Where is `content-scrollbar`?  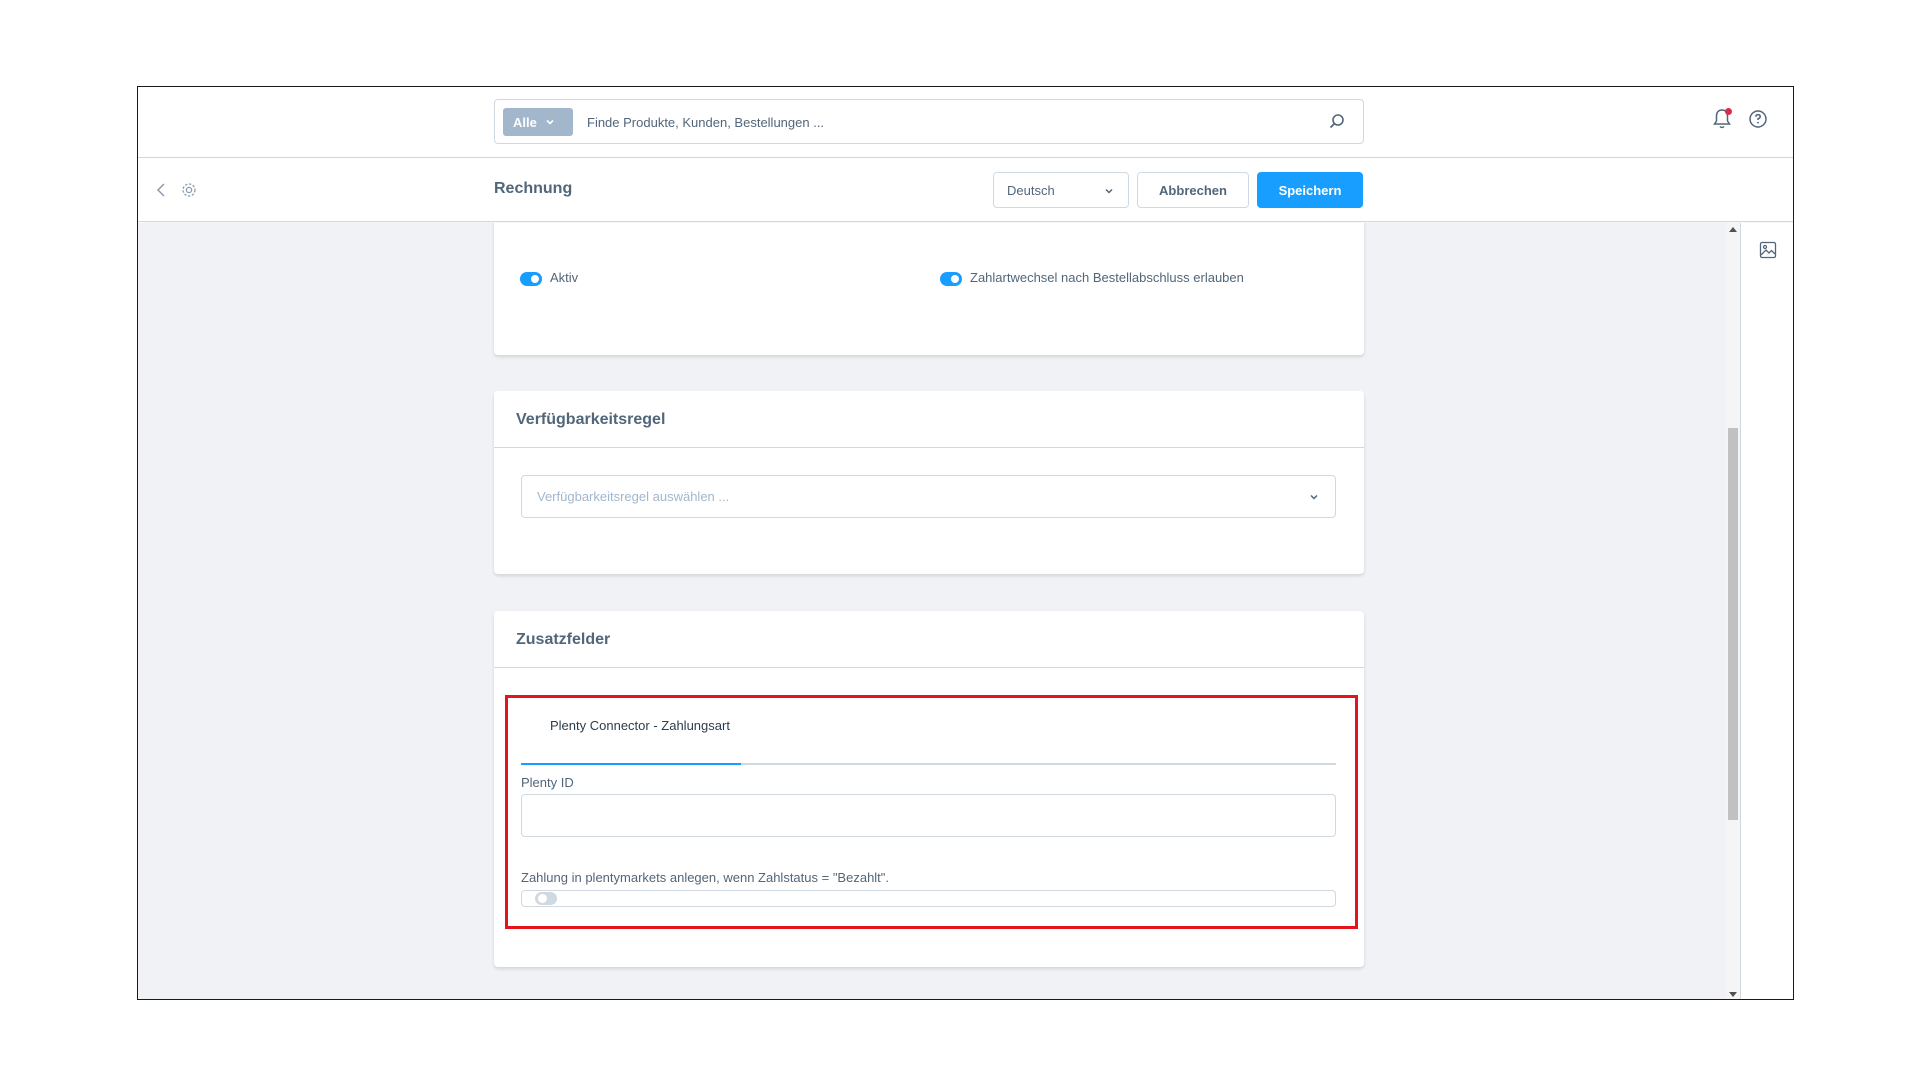
content-scrollbar is located at coordinates (1733, 611).